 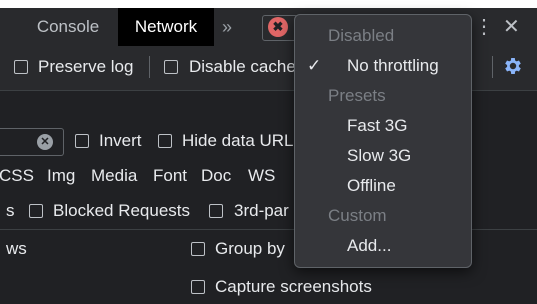 I want to click on preserve-log-label: Preserve log, so click(x=86, y=66).